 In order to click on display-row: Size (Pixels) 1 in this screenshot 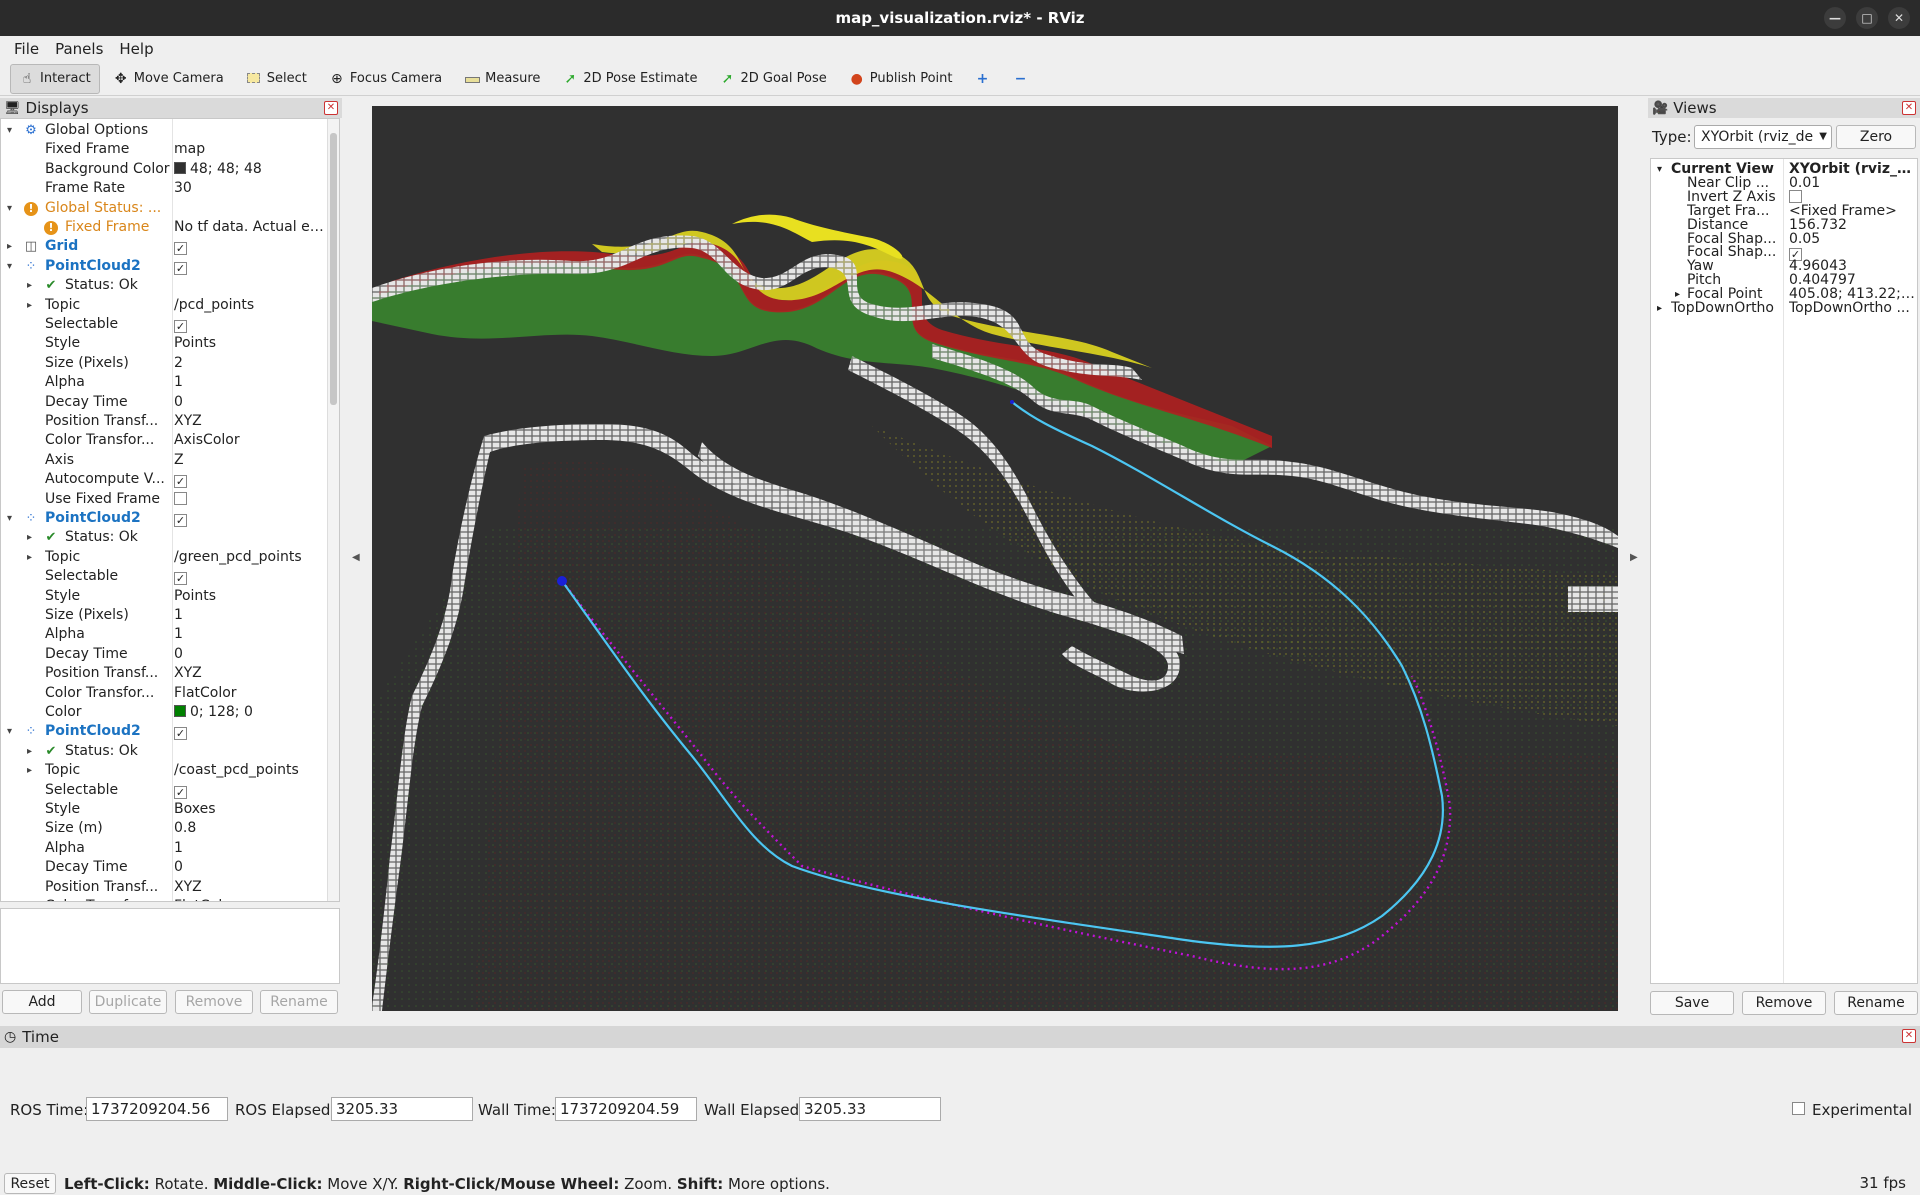, I will do `click(165, 615)`.